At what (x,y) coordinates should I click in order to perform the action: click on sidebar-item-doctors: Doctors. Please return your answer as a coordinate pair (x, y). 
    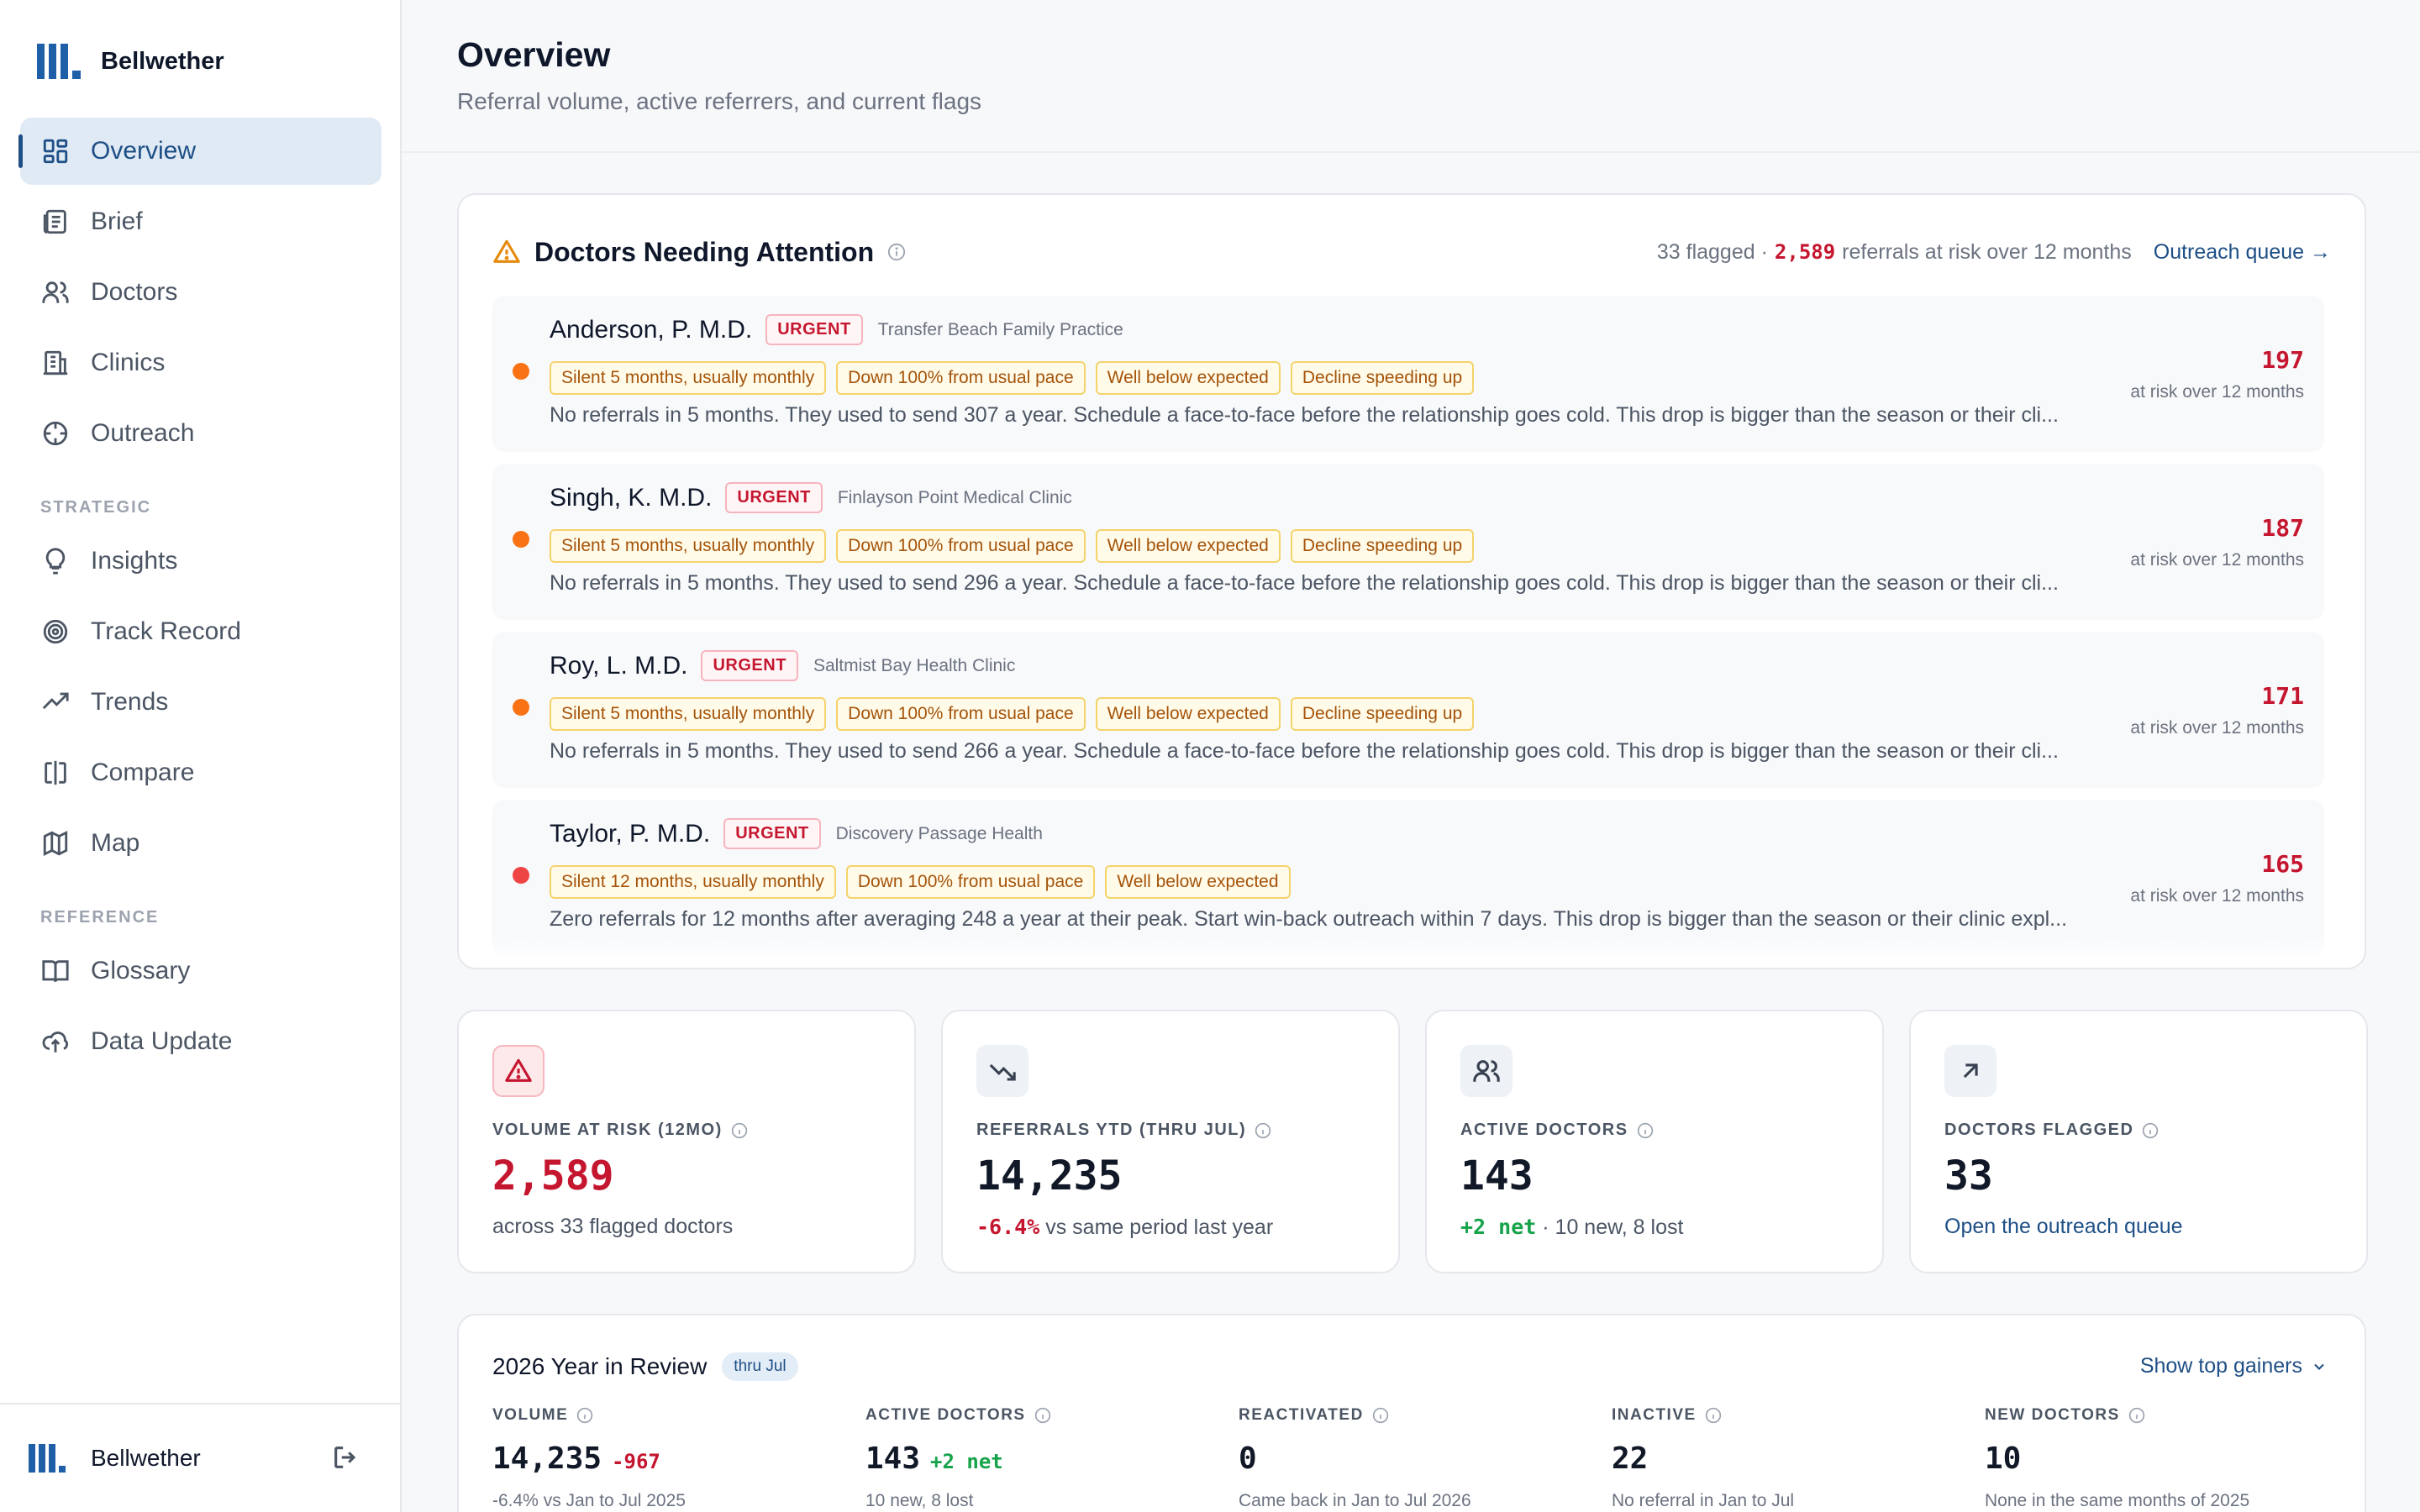
    Looking at the image, I should click on (200, 292).